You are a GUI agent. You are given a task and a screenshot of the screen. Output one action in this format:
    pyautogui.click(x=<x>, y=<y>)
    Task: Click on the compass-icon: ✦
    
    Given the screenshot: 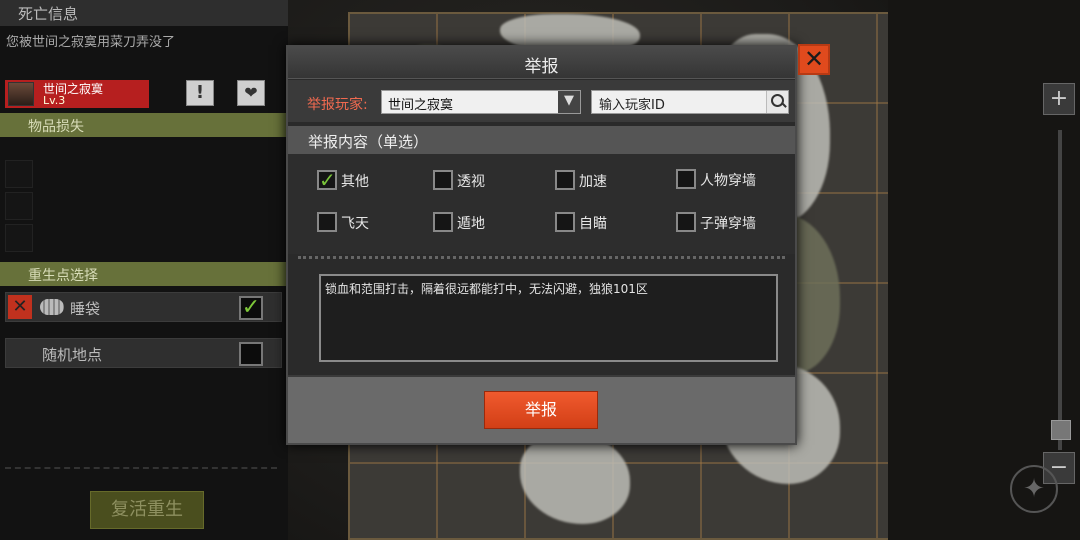 What is the action you would take?
    pyautogui.click(x=1034, y=489)
    